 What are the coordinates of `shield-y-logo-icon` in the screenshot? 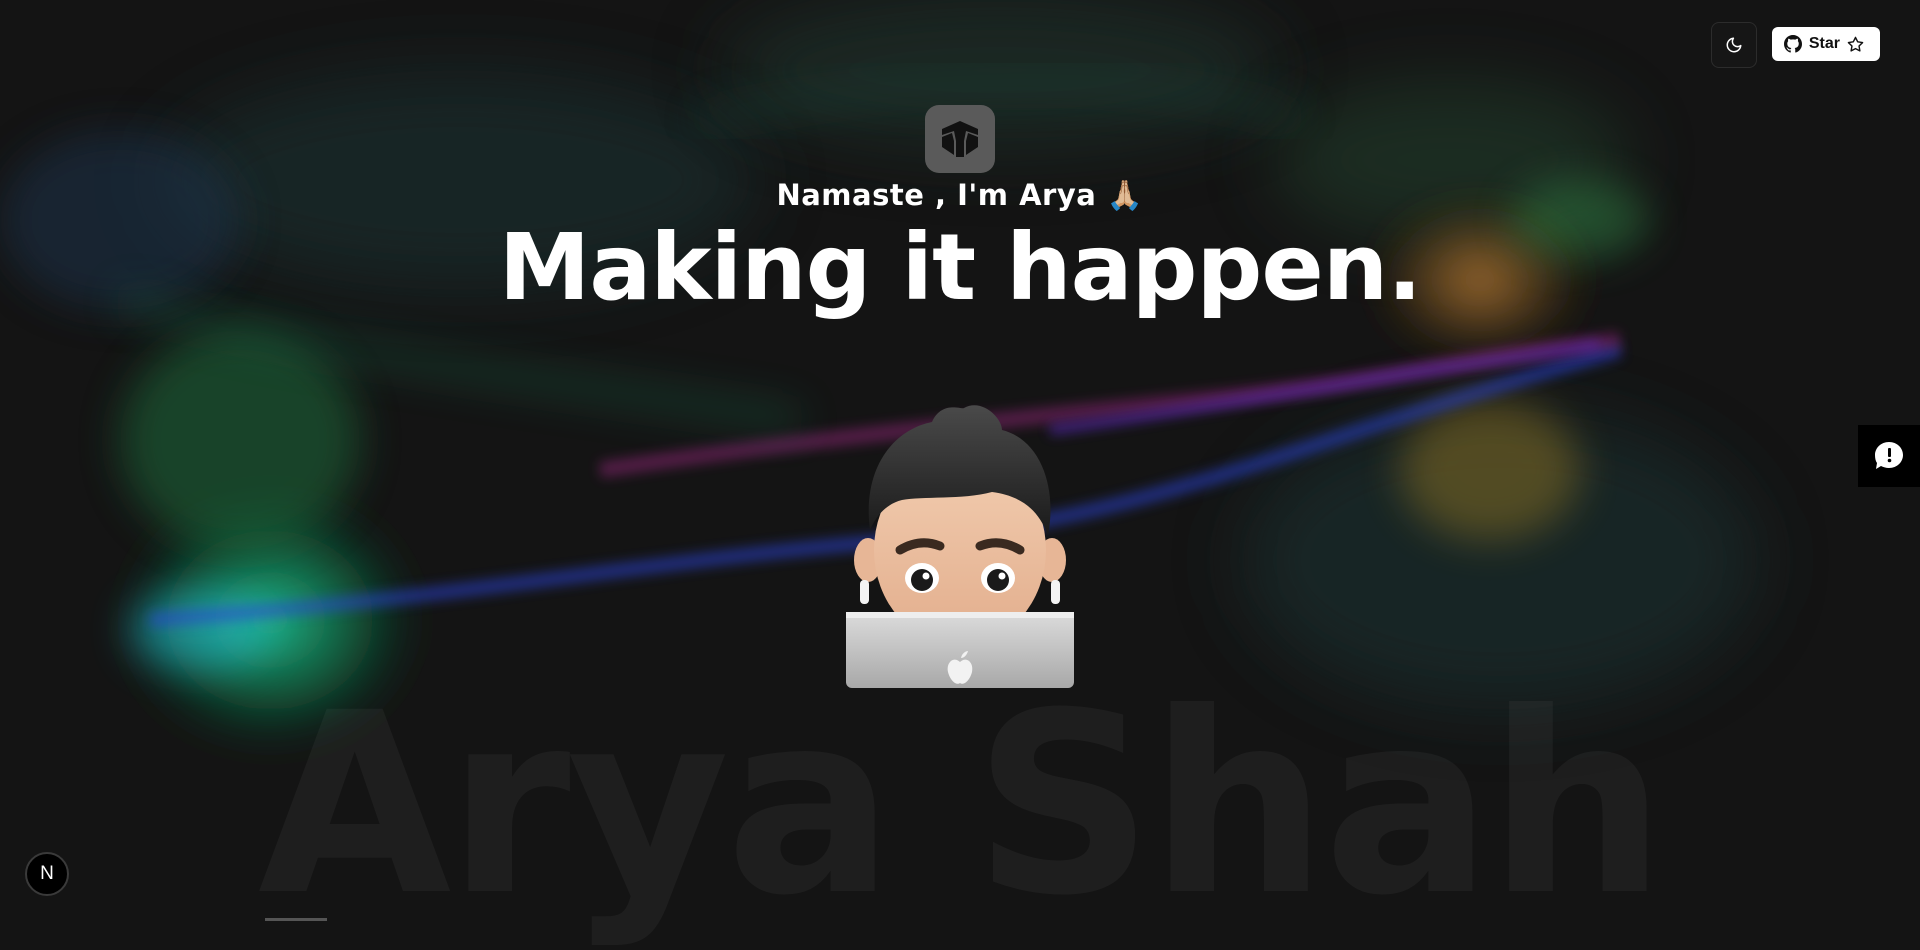 It's located at (960, 139).